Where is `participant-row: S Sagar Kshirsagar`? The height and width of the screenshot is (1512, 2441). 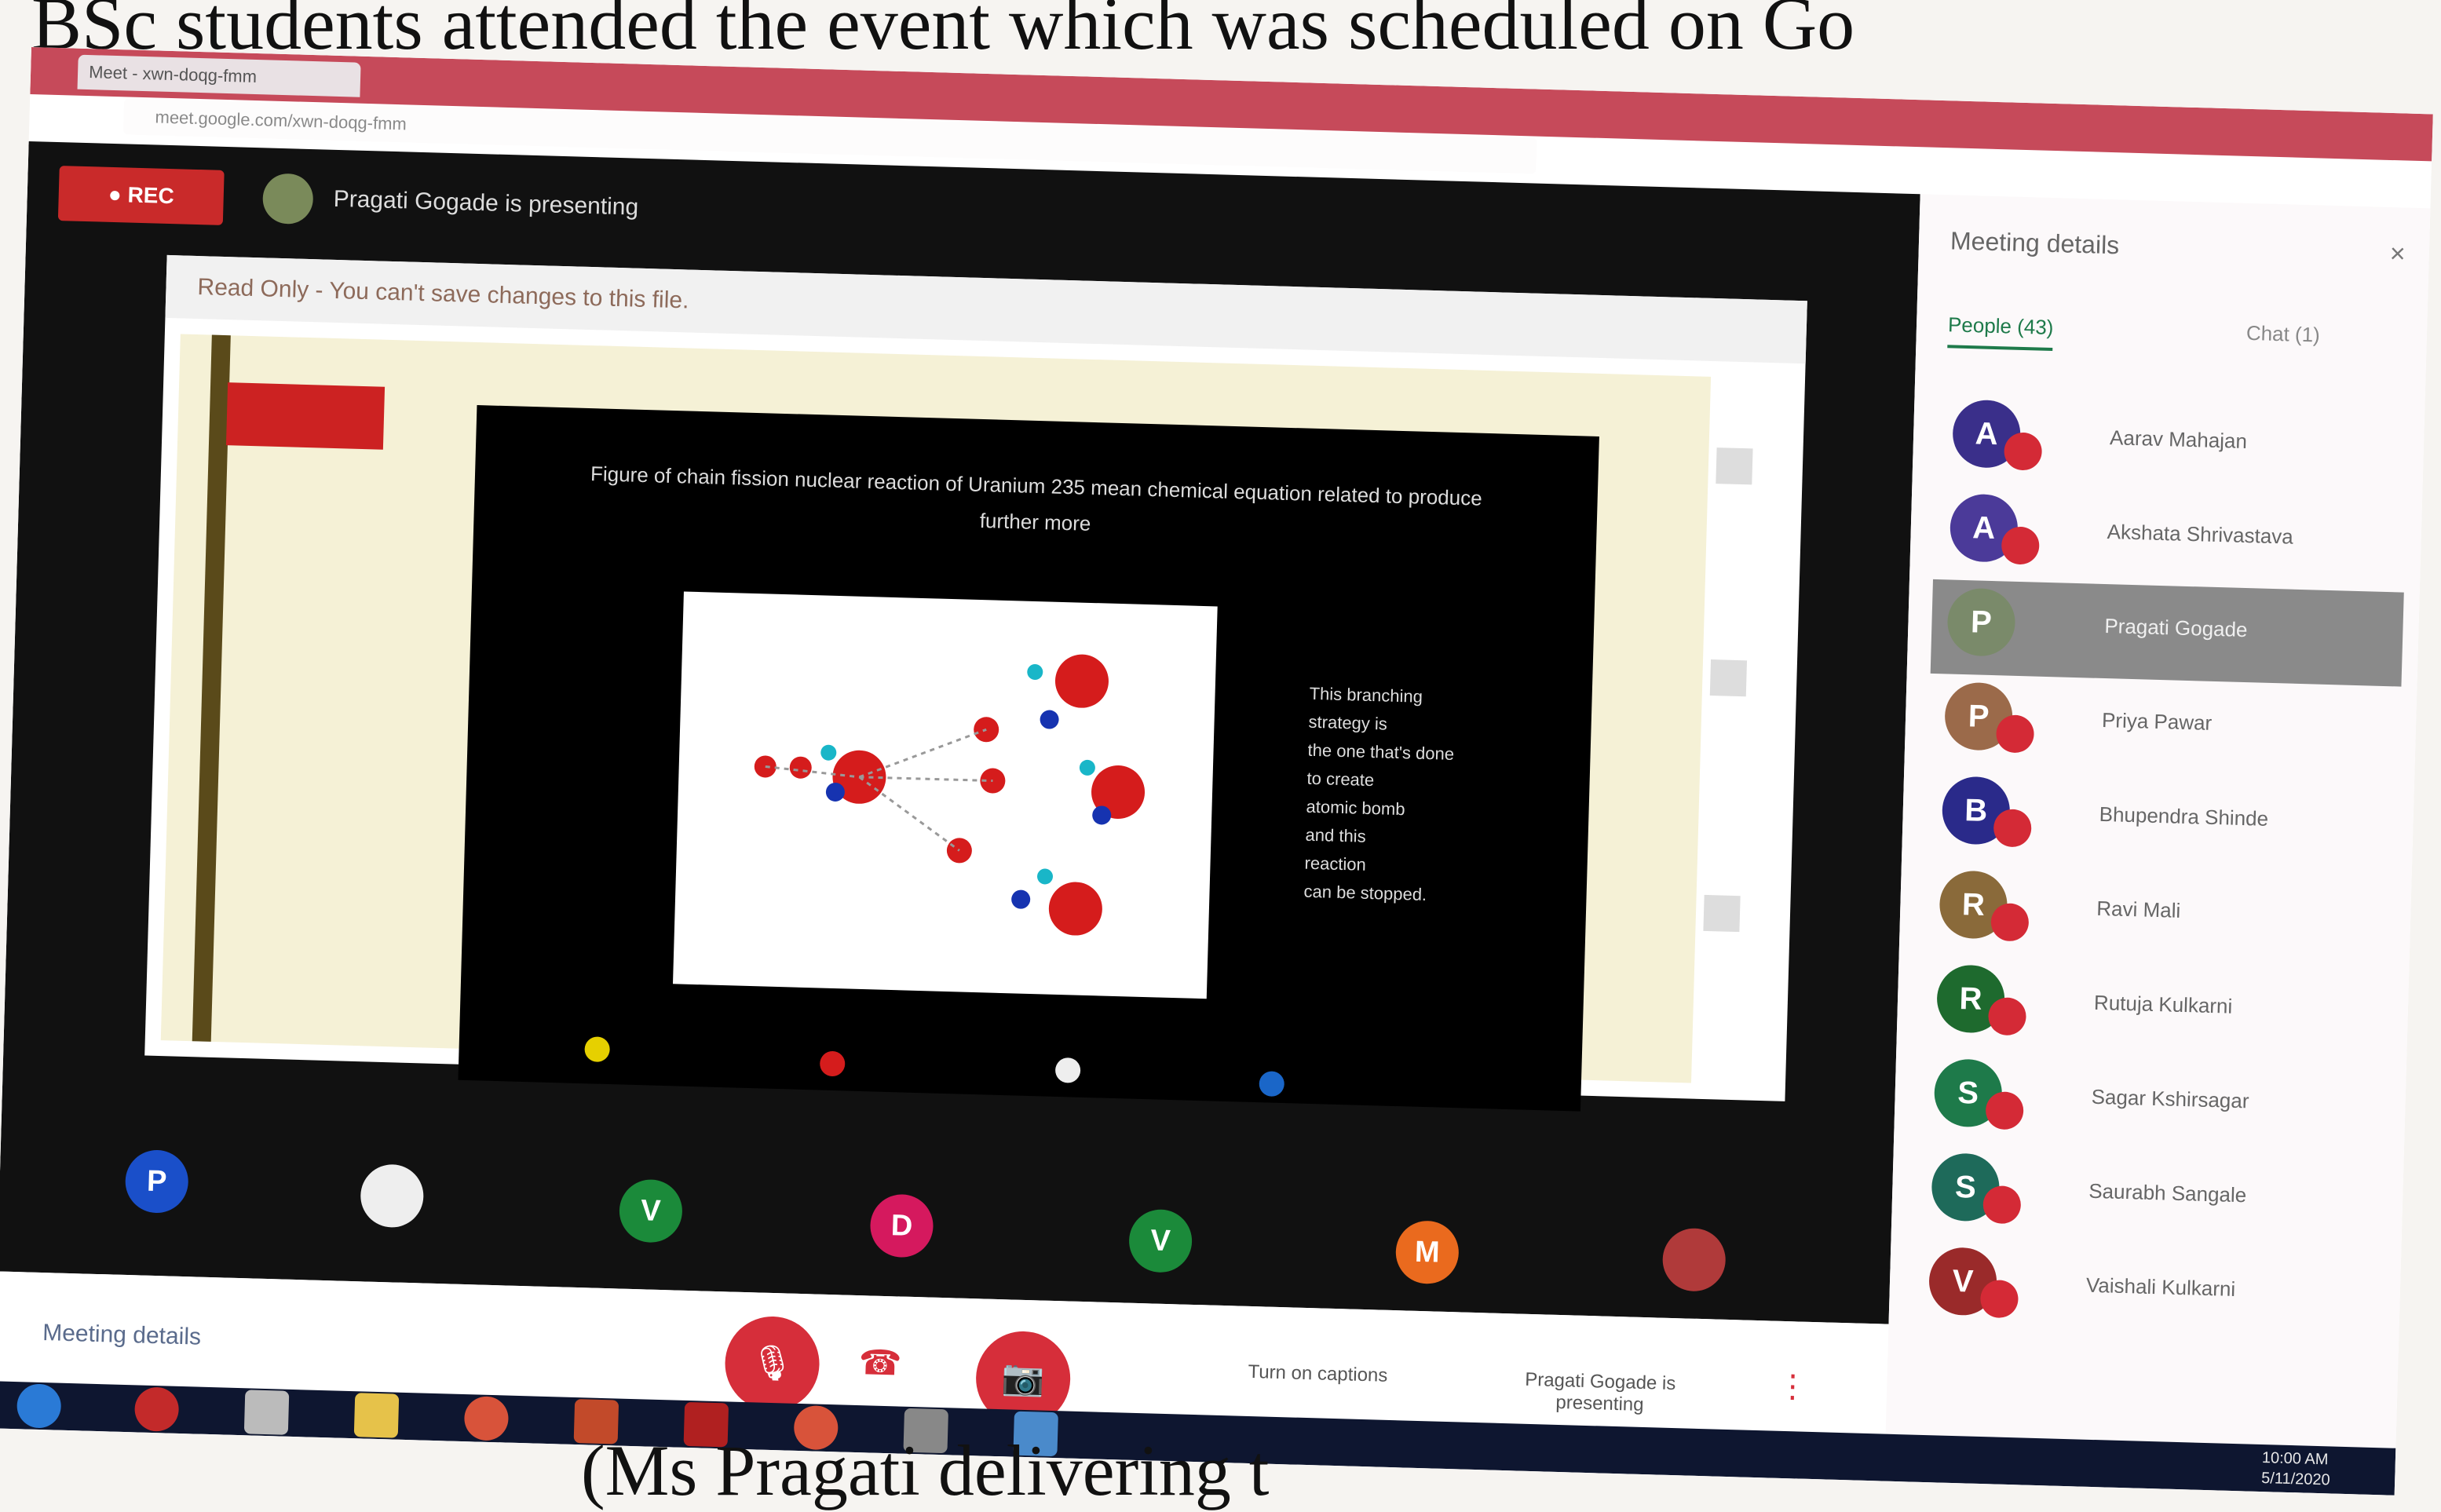 participant-row: S Sagar Kshirsagar is located at coordinates (2154, 1104).